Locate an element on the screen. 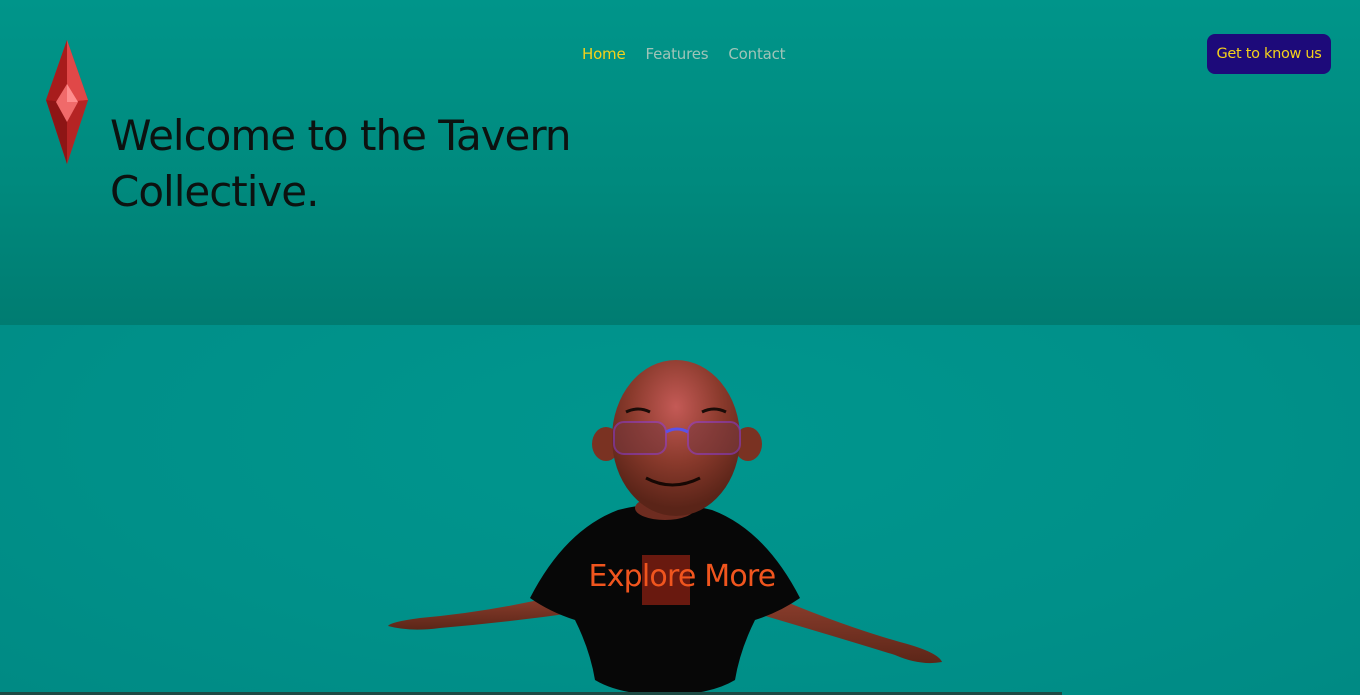 The height and width of the screenshot is (695, 1360). page-title: Welcome to the Tavern Collective. is located at coordinates (370, 164).